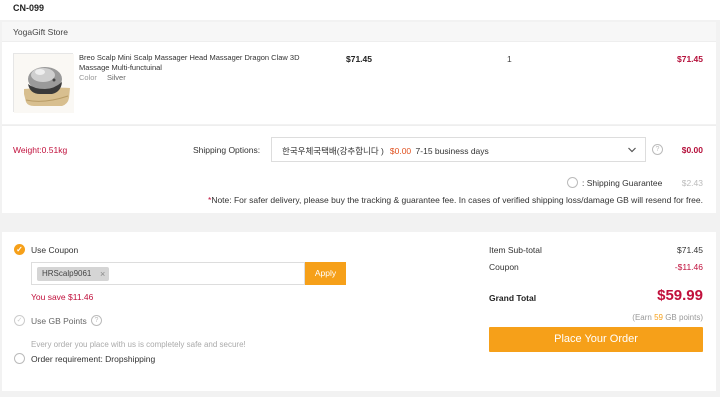 This screenshot has height=397, width=720. What do you see at coordinates (59, 321) in the screenshot?
I see `use-gb-points-label: Use GB Points` at bounding box center [59, 321].